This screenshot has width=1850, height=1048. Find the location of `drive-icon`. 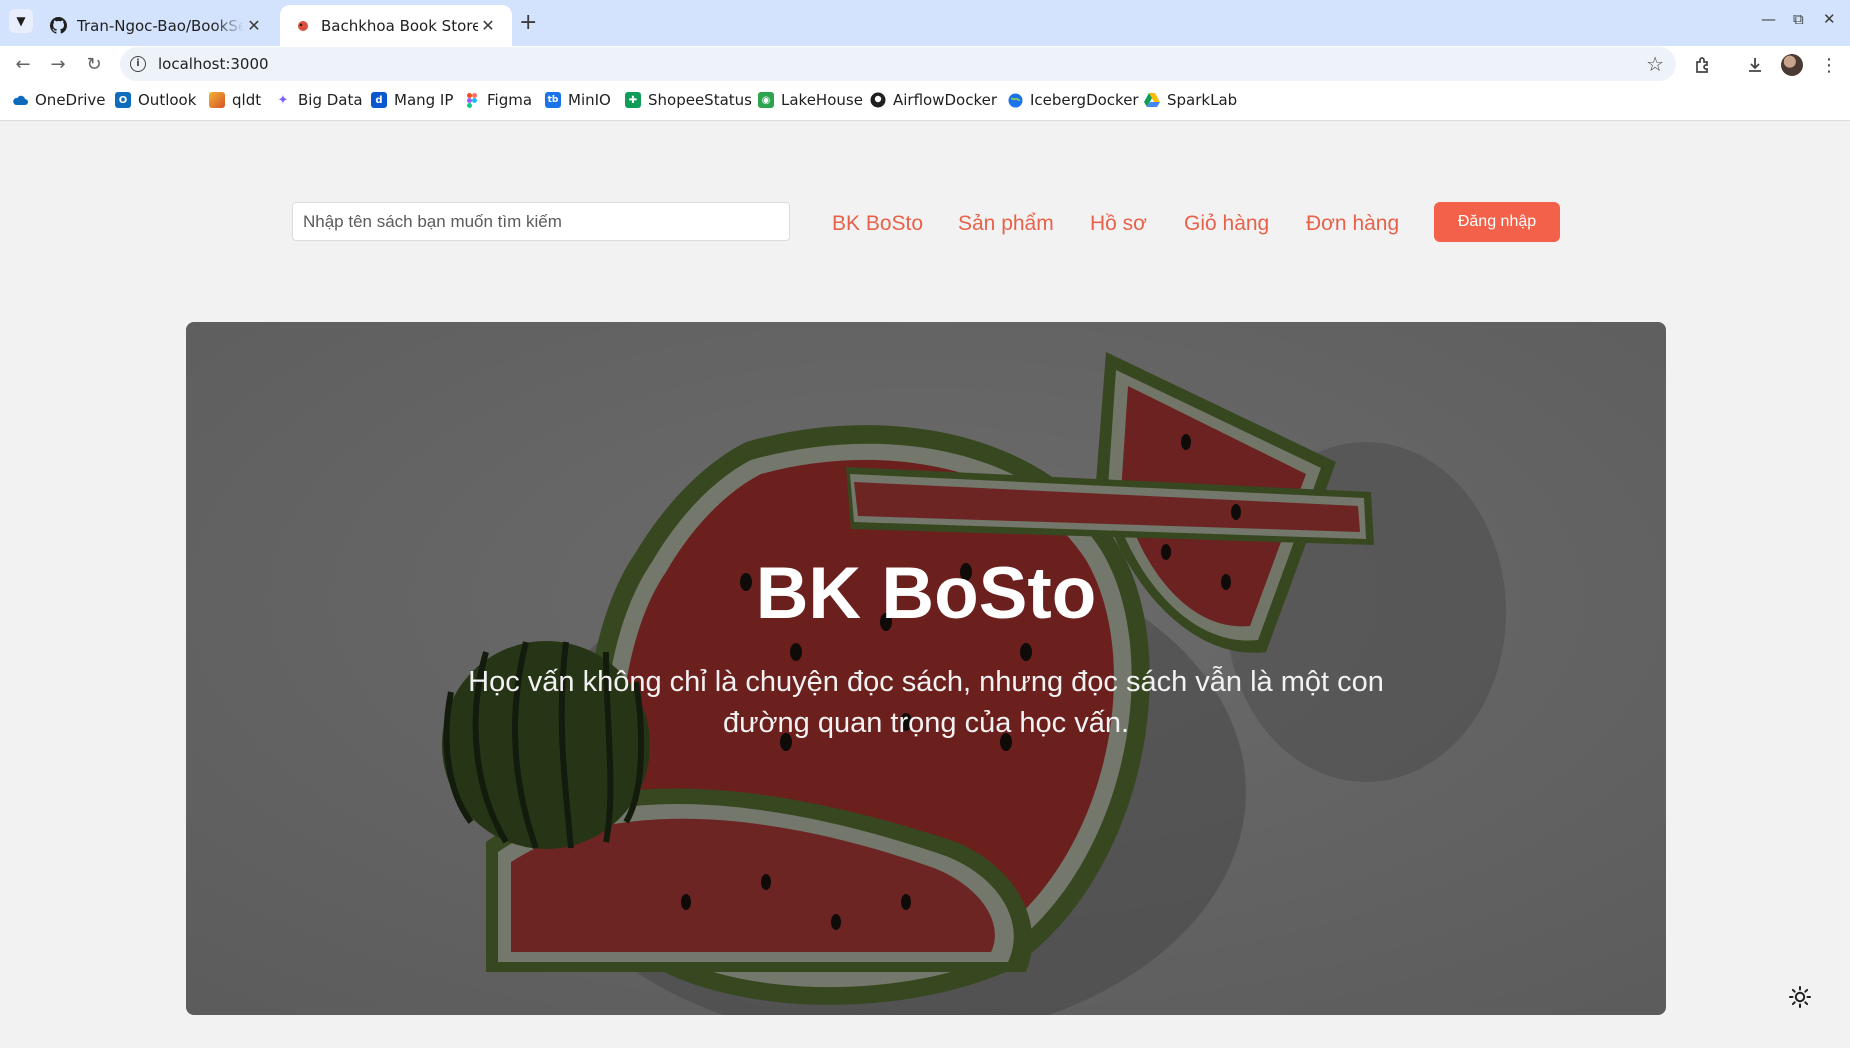

drive-icon is located at coordinates (1152, 100).